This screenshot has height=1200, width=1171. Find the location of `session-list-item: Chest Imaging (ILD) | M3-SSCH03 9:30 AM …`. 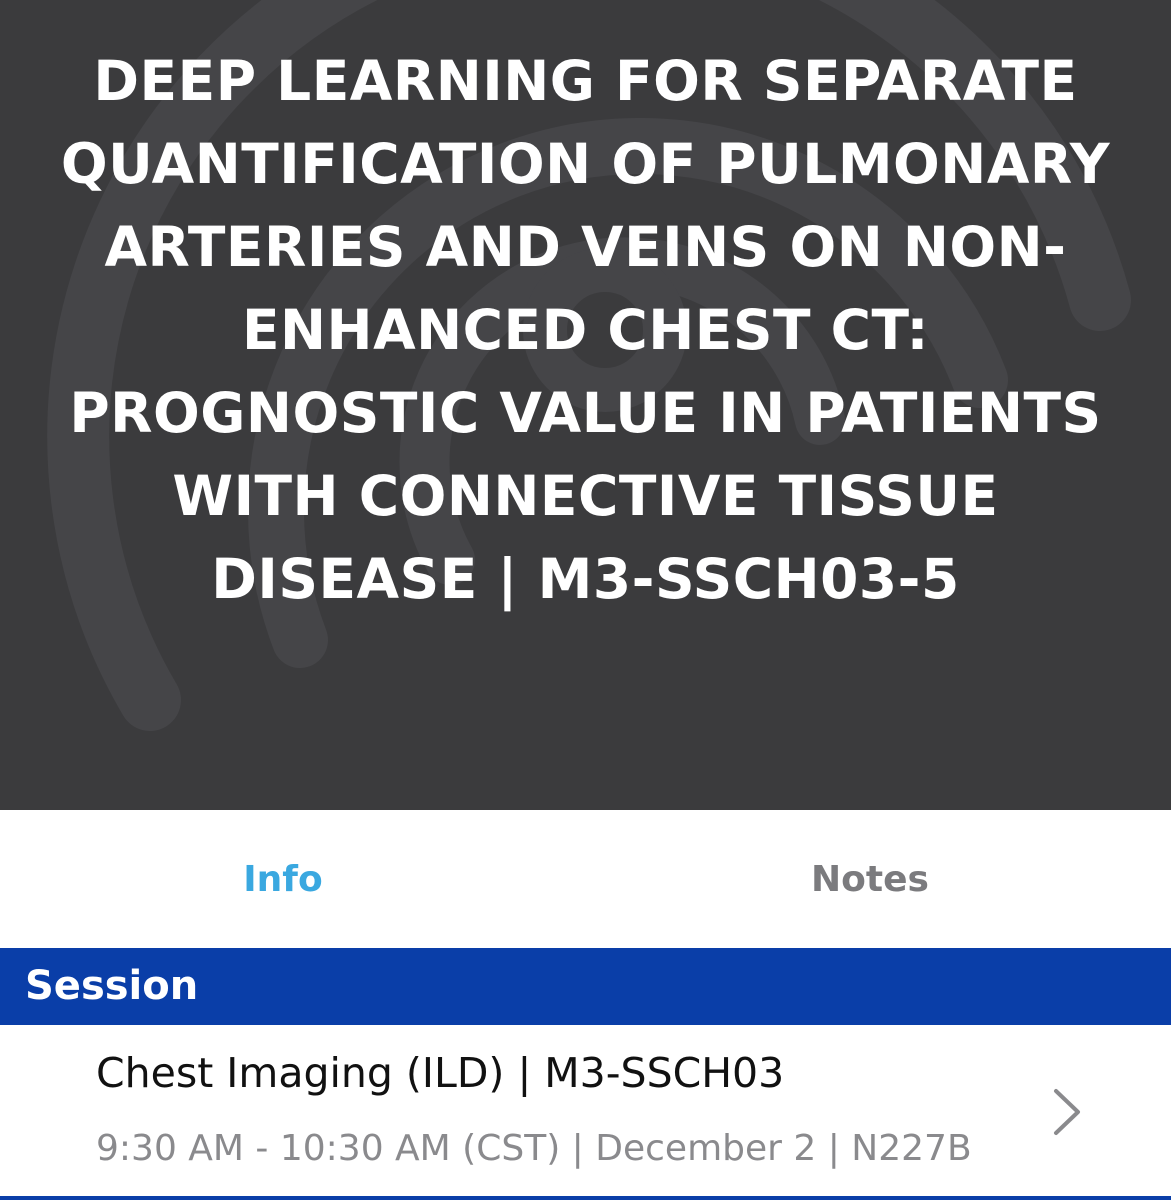

session-list-item: Chest Imaging (ILD) | M3-SSCH03 9:30 AM … is located at coordinates (585, 1112).